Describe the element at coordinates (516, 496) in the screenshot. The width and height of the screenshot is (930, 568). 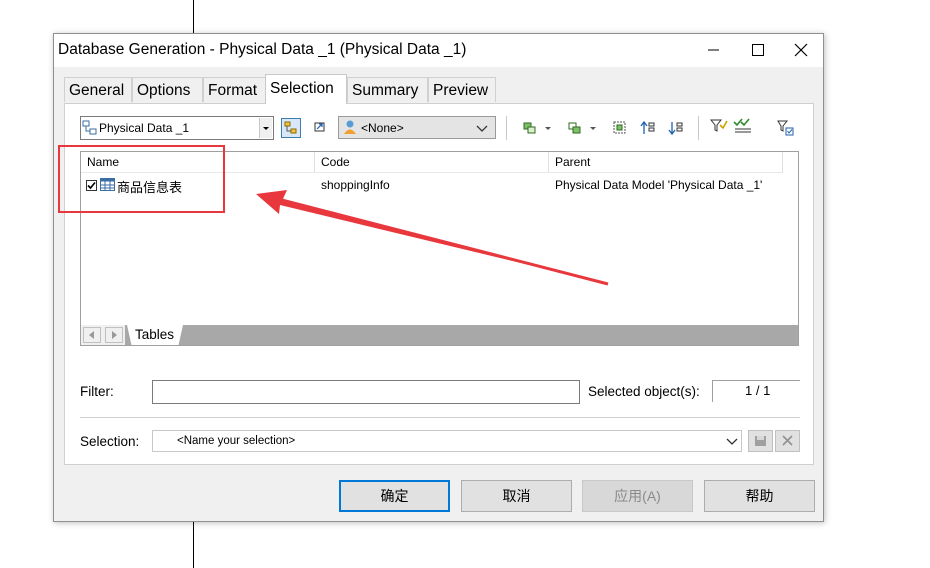
I see `cancel-button: 取消` at that location.